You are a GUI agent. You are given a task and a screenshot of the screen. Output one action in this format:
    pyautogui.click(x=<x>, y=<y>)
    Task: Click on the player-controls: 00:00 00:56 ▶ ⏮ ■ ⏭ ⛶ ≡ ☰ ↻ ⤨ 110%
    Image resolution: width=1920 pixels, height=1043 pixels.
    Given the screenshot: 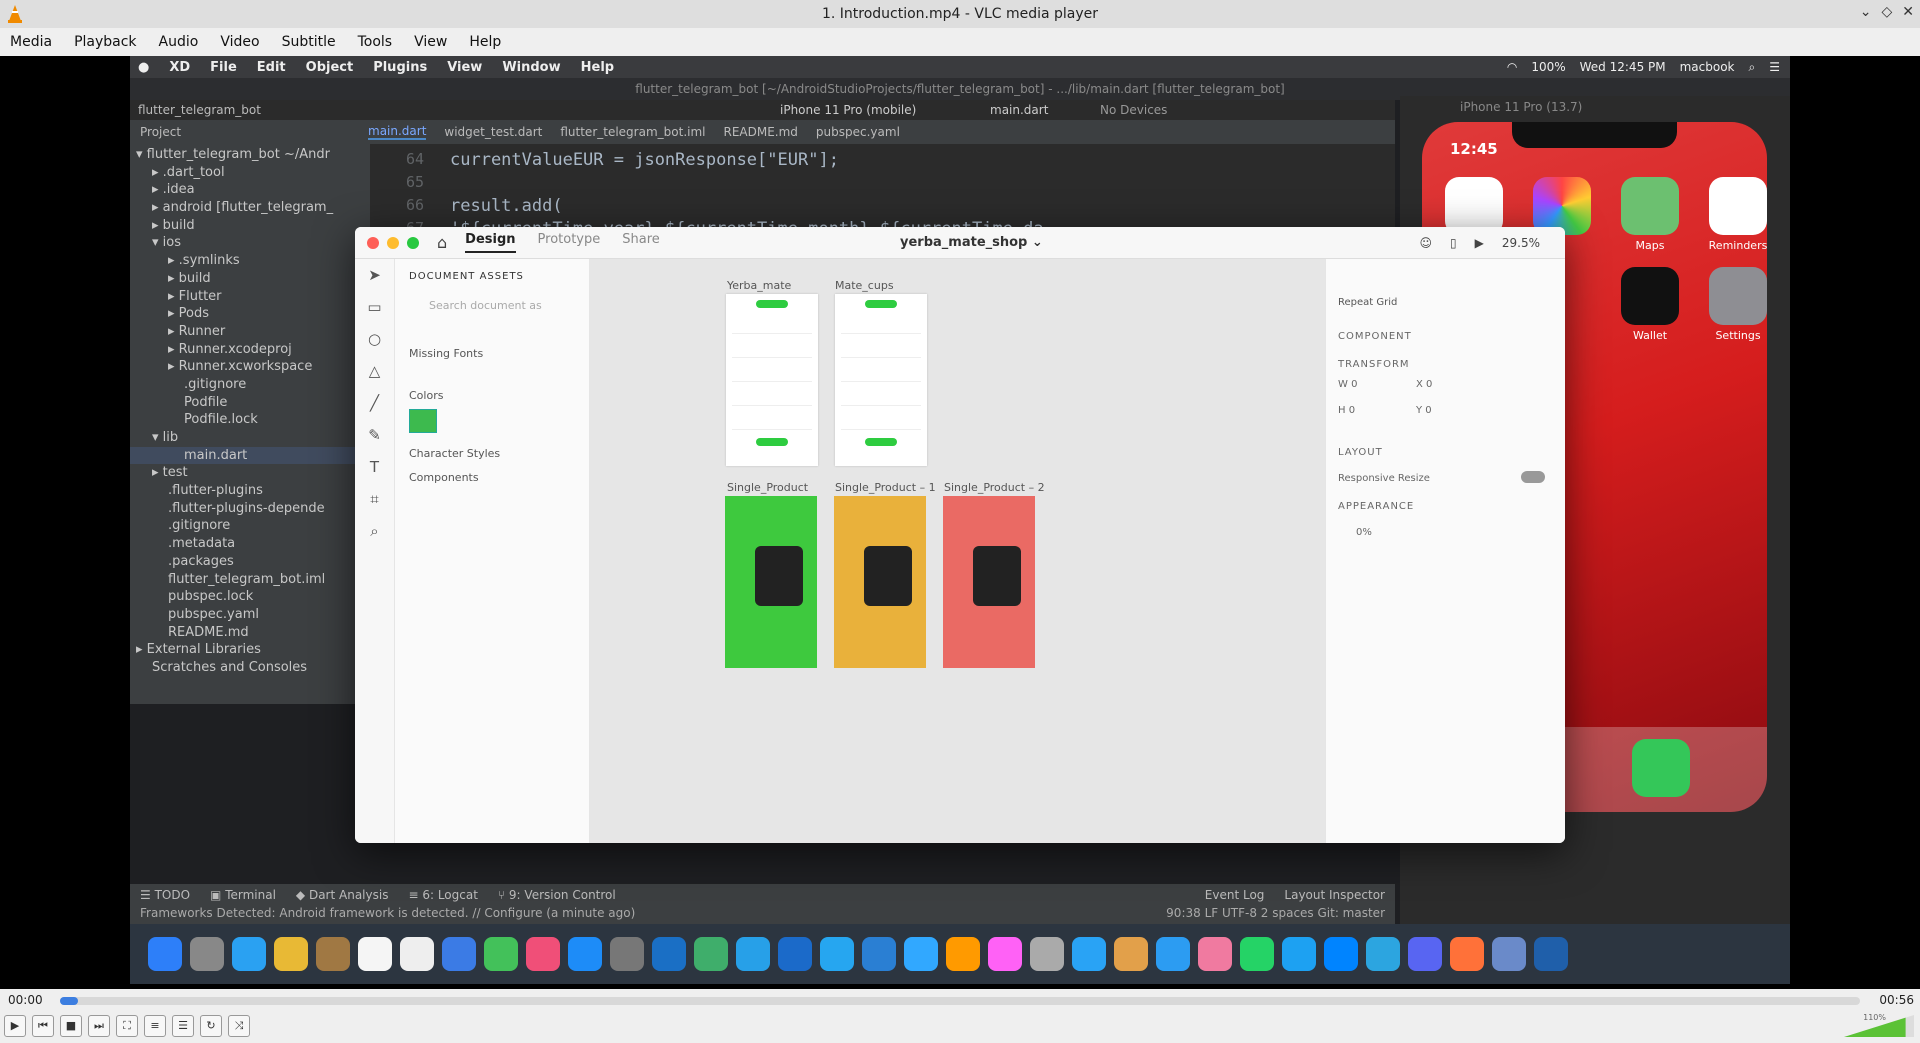 What is the action you would take?
    pyautogui.click(x=960, y=1016)
    